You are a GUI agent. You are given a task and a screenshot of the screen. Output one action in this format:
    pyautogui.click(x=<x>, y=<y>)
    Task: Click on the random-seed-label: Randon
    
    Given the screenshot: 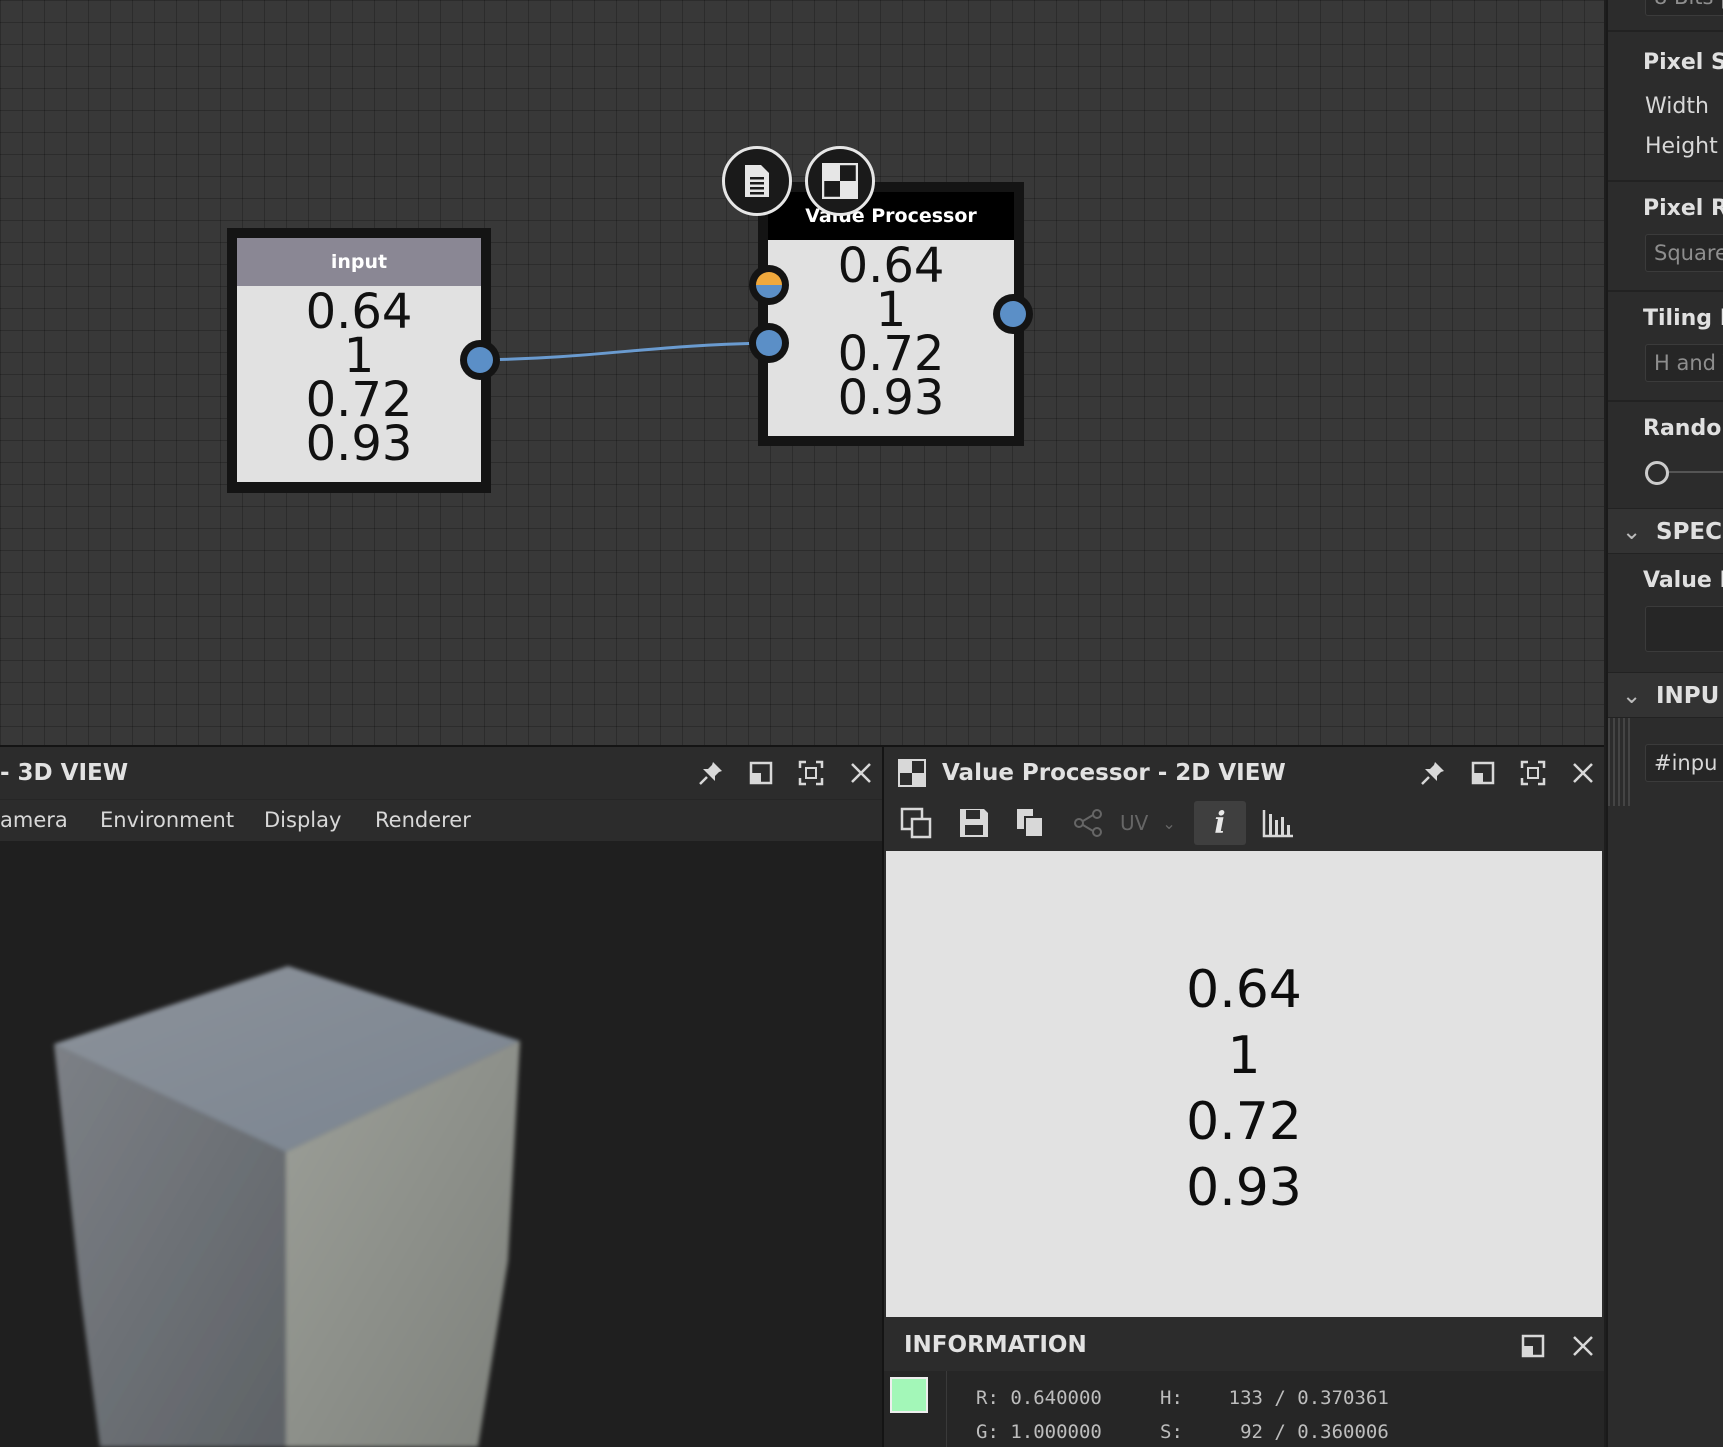 What is the action you would take?
    pyautogui.click(x=1683, y=428)
    